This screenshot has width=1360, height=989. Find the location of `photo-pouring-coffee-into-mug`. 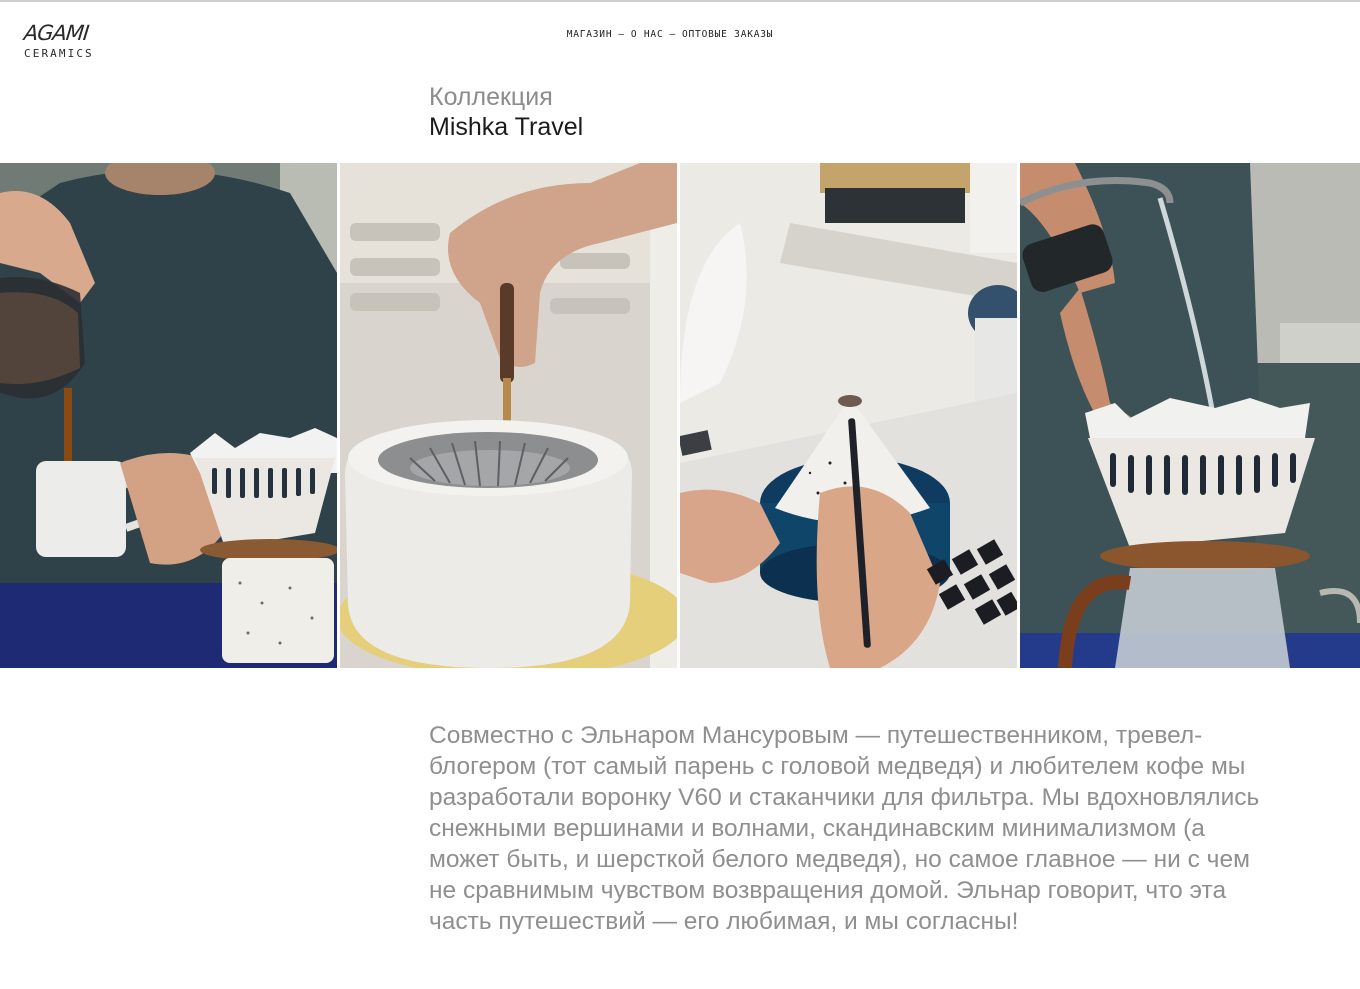

photo-pouring-coffee-into-mug is located at coordinates (168, 415).